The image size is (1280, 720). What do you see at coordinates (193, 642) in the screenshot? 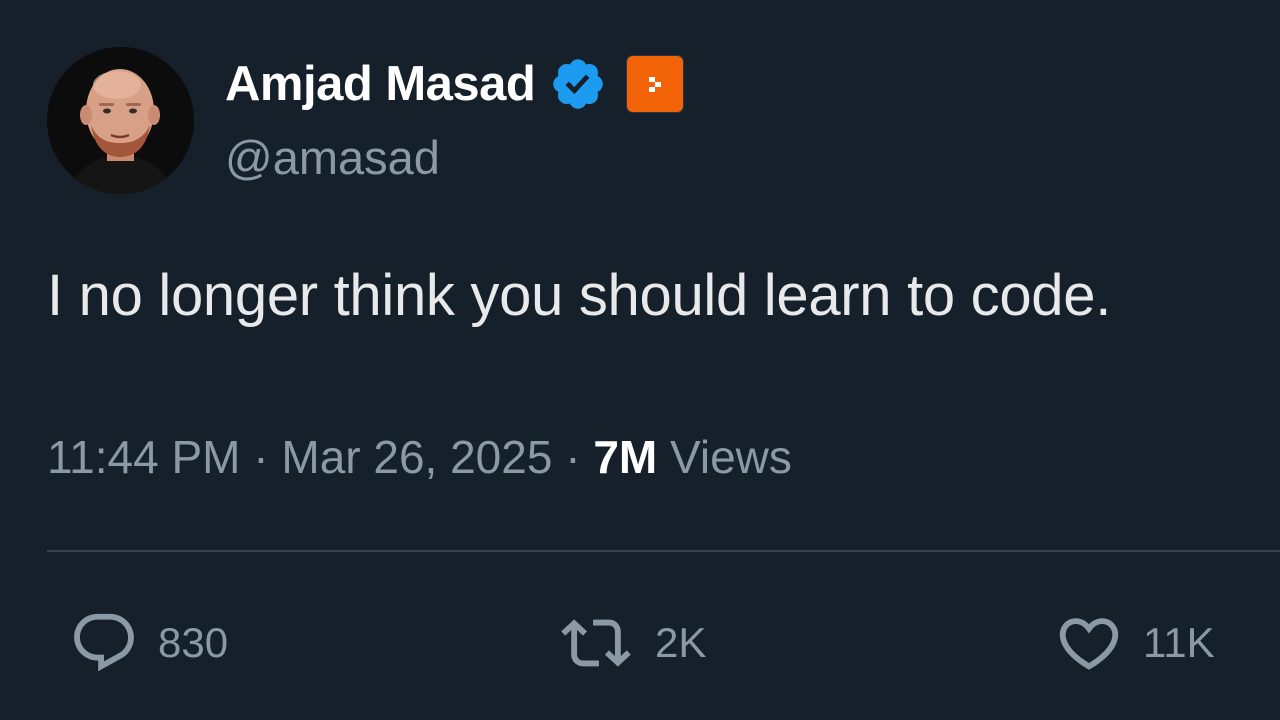
I see `reply-count: 830` at bounding box center [193, 642].